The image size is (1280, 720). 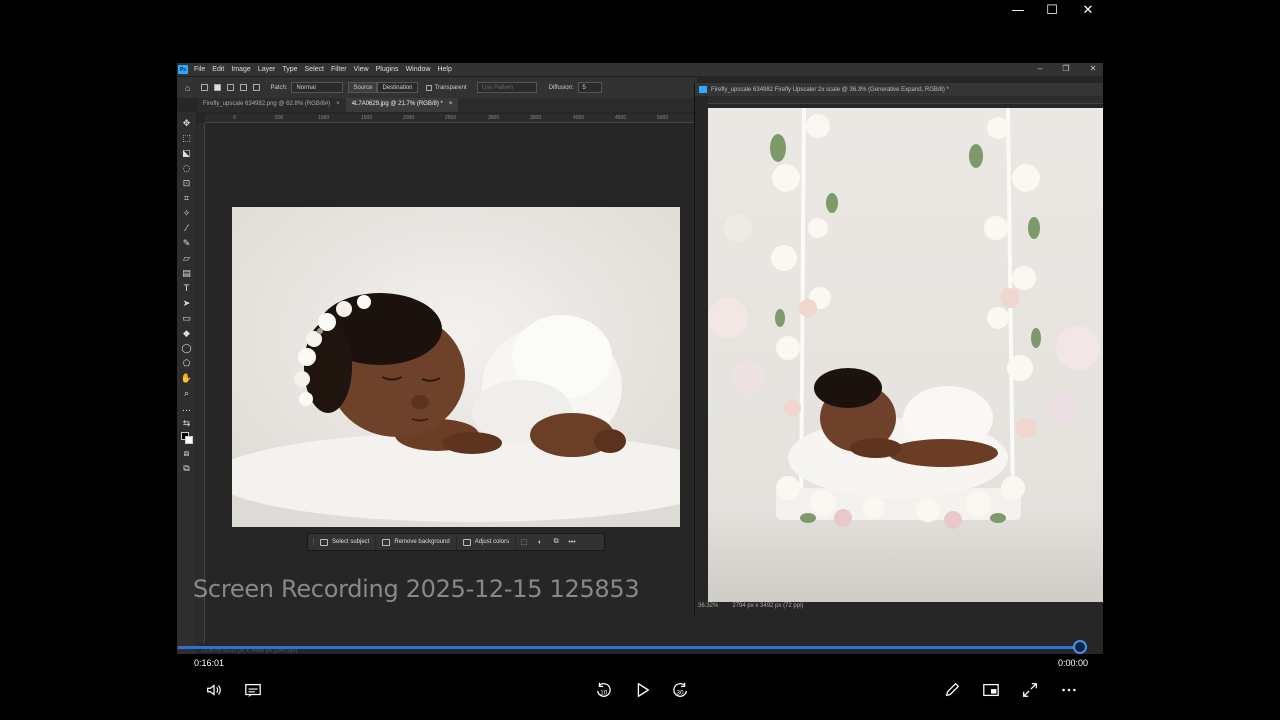 I want to click on volume-button, so click(x=214, y=690).